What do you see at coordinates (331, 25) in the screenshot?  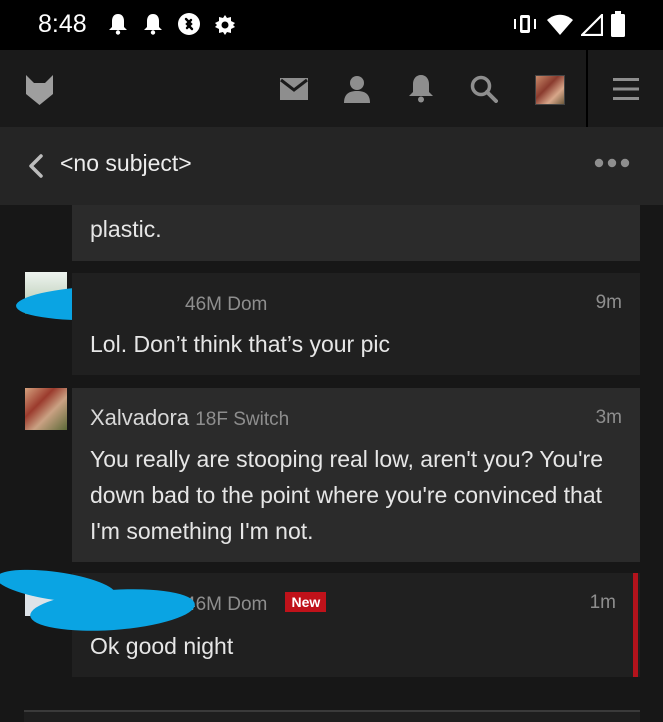 I see `status-bar: 8:48` at bounding box center [331, 25].